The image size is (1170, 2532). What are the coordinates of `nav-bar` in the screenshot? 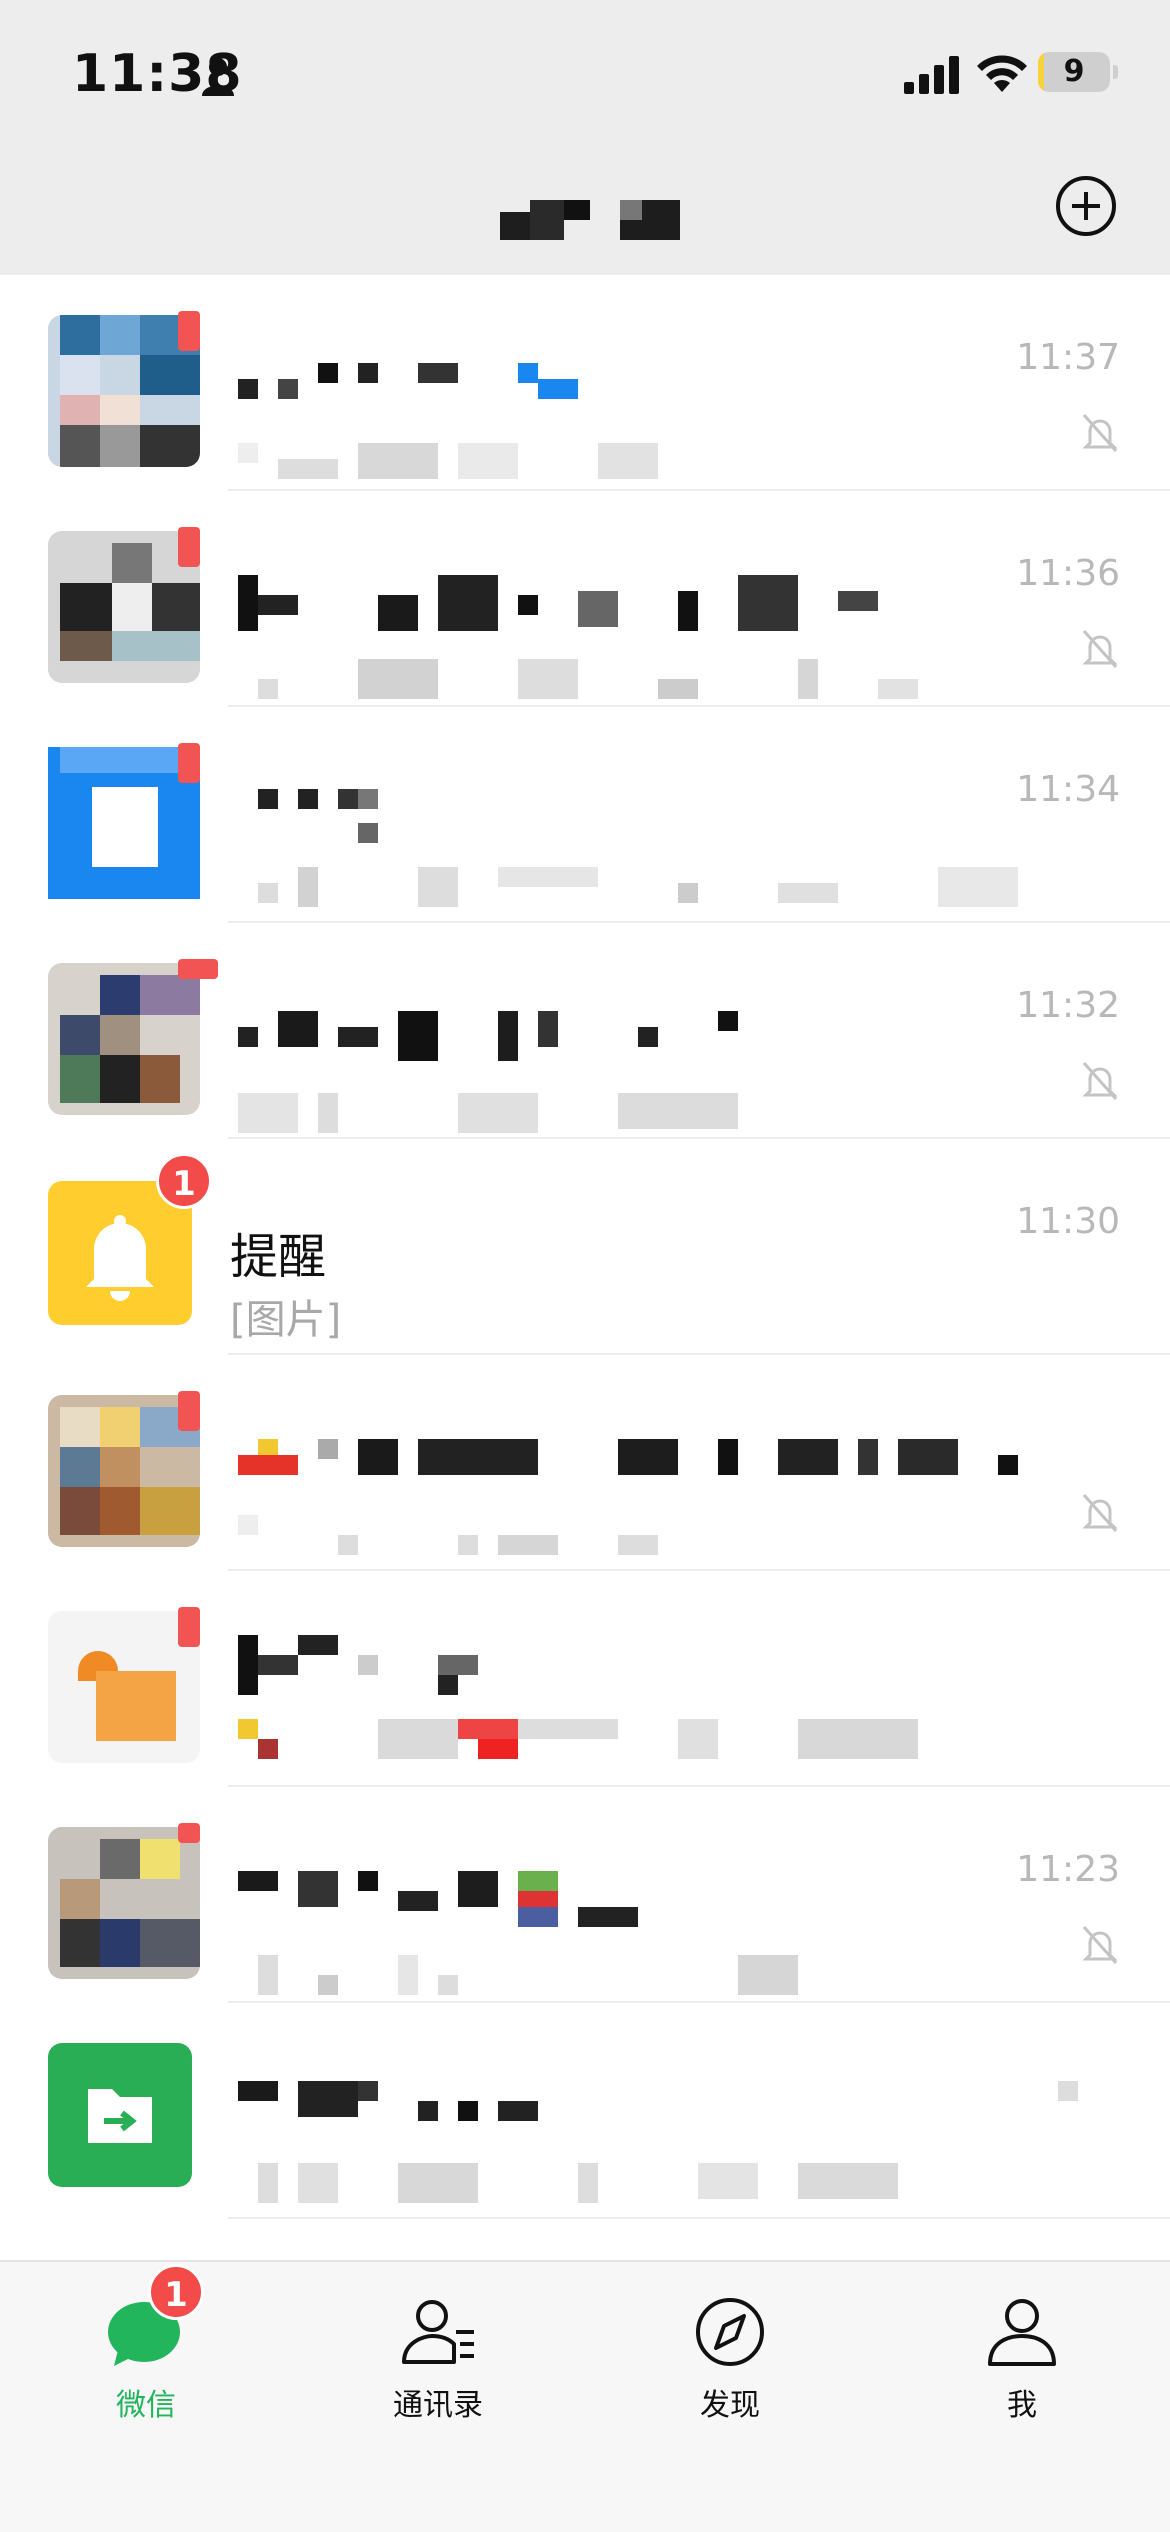 It's located at (585, 207).